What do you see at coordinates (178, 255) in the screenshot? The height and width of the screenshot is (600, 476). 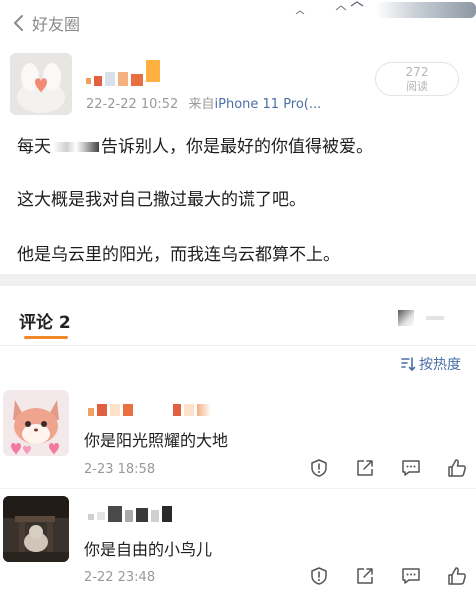 I see `post-text-line-3: 他是乌云里的阳光，而我连乌云都算不上。` at bounding box center [178, 255].